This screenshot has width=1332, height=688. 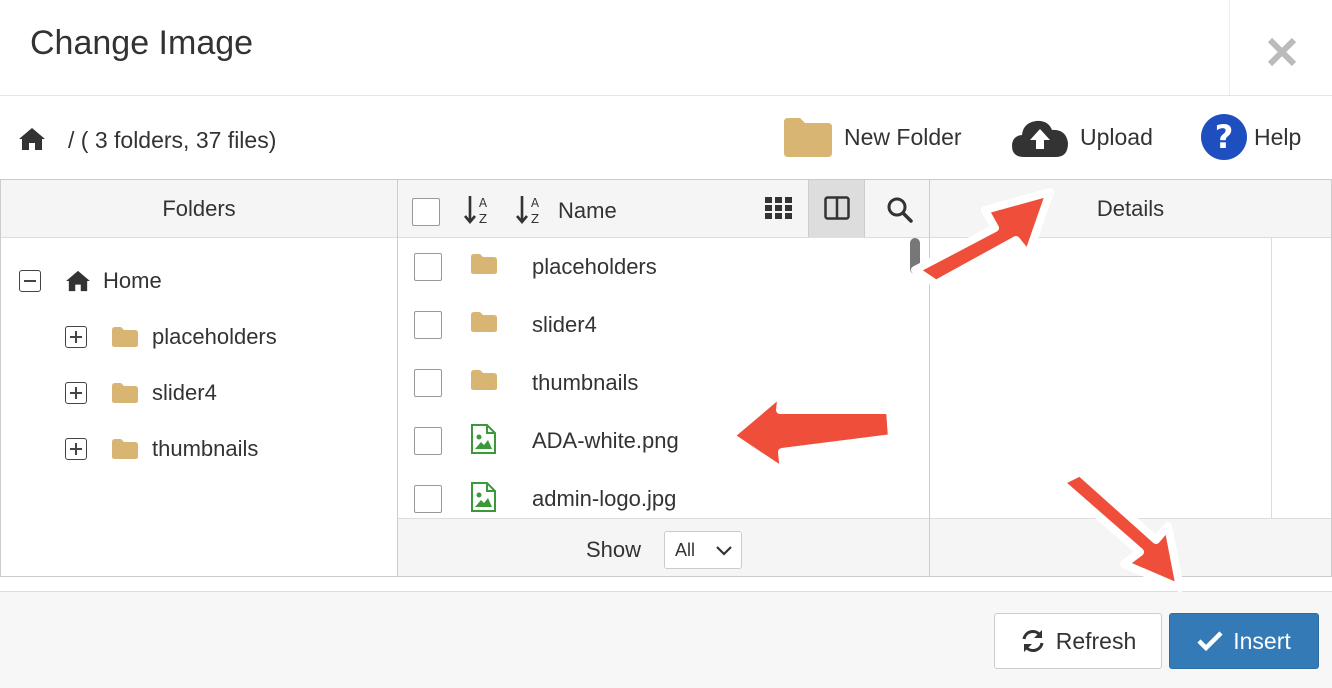 What do you see at coordinates (1278, 136) in the screenshot?
I see `help-label: Help` at bounding box center [1278, 136].